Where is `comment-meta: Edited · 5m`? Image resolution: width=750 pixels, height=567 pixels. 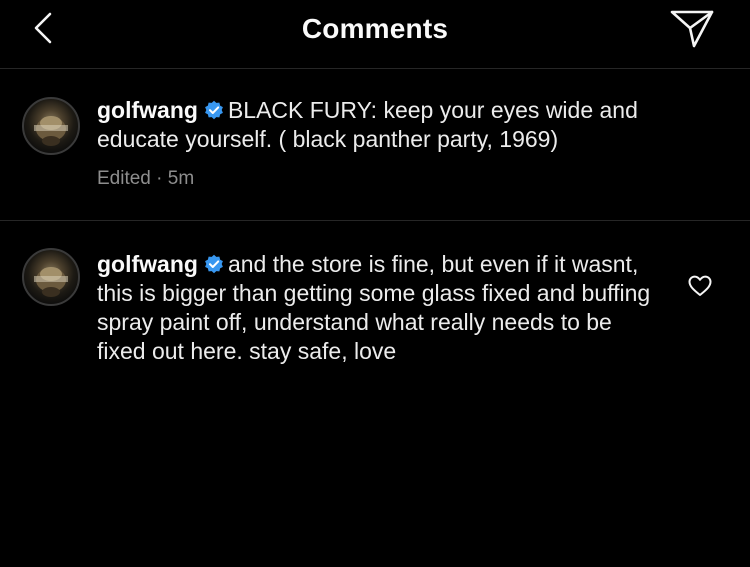 comment-meta: Edited · 5m is located at coordinates (145, 179).